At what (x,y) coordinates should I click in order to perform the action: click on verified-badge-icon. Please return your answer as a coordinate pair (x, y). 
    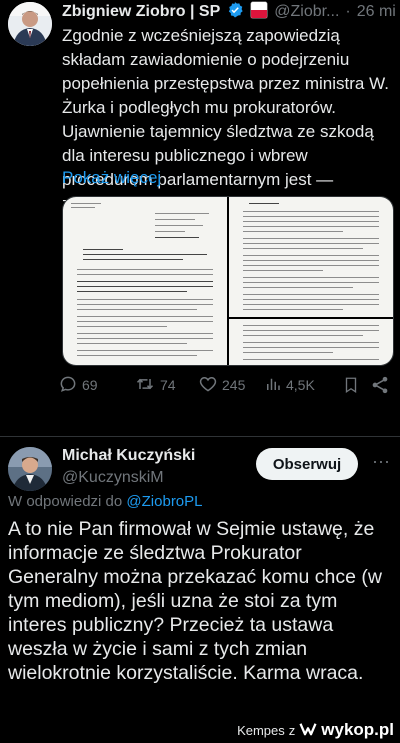
    Looking at the image, I should click on (235, 12).